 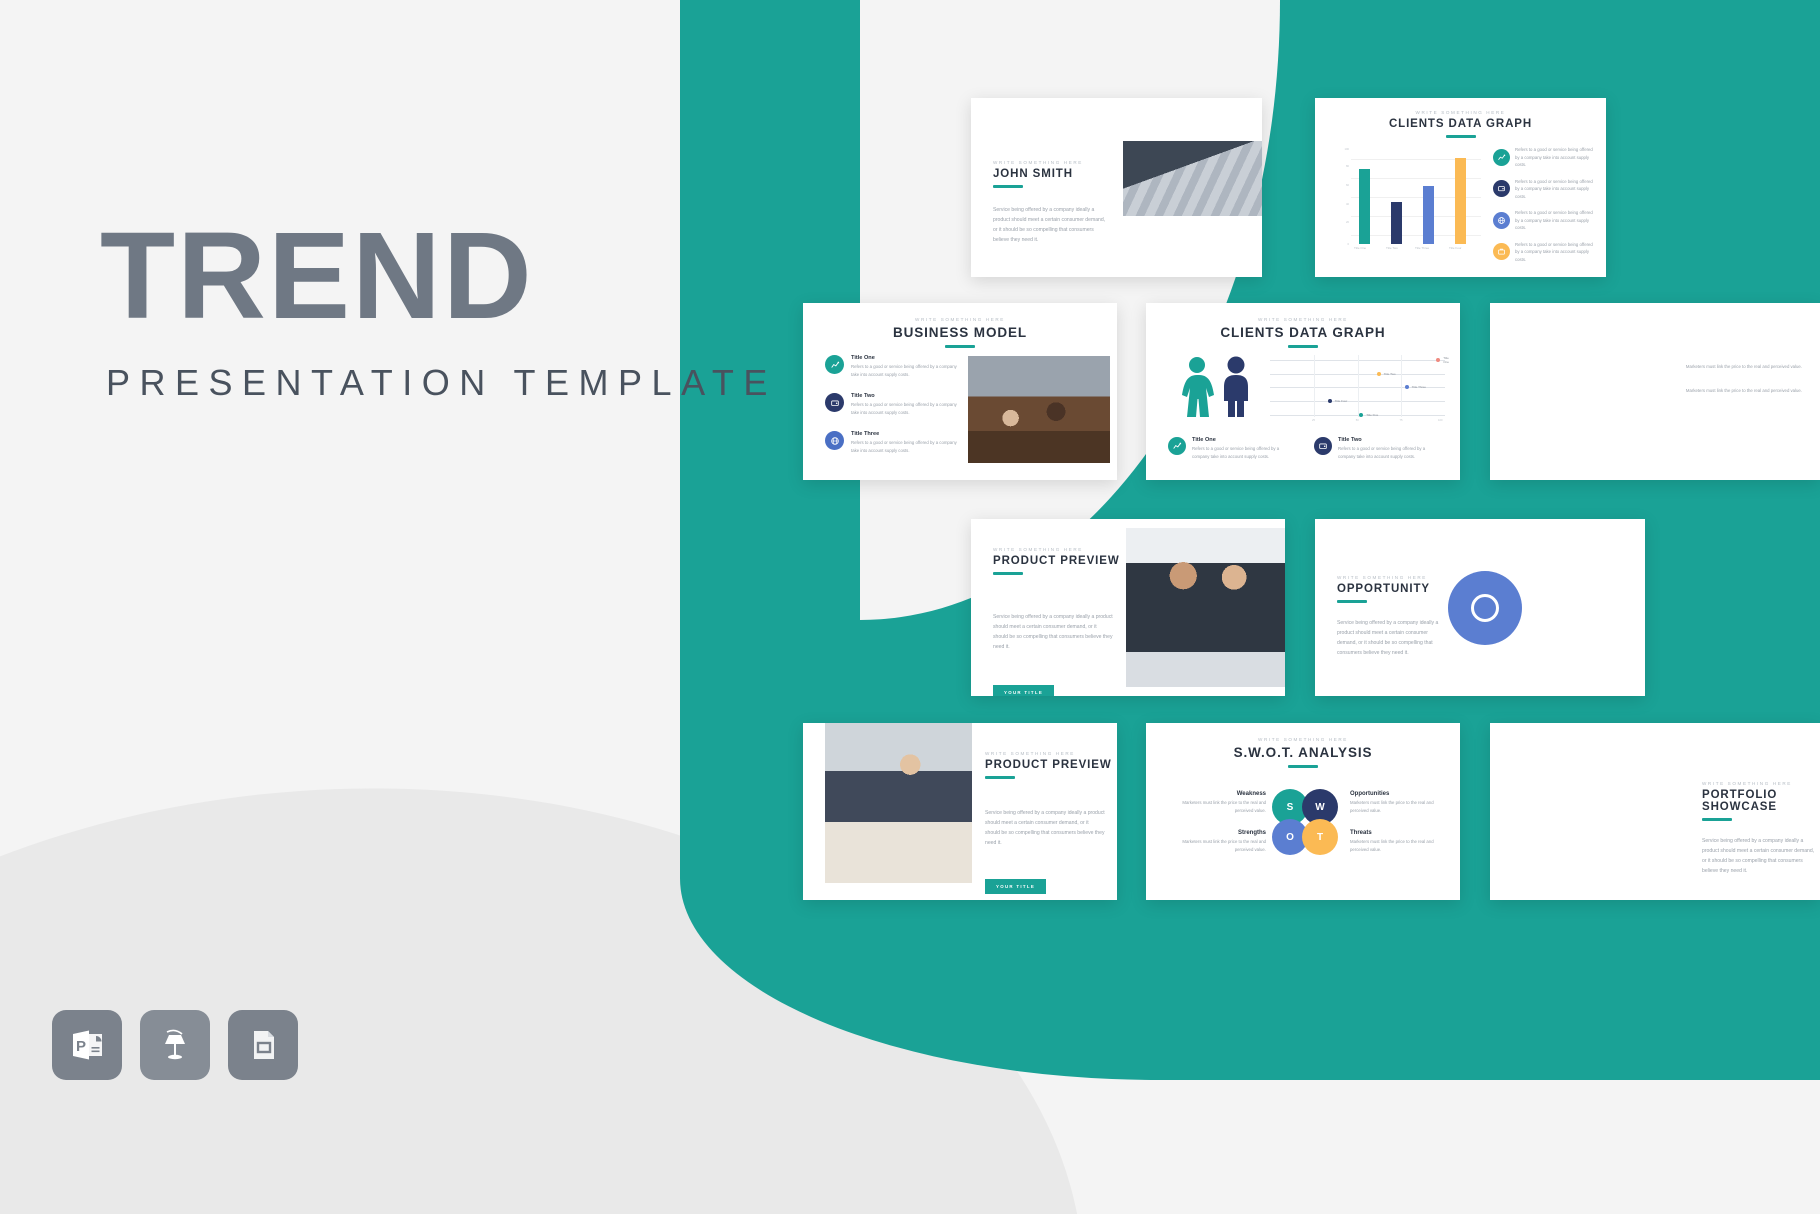 I want to click on desk-photo, so click(x=898, y=803).